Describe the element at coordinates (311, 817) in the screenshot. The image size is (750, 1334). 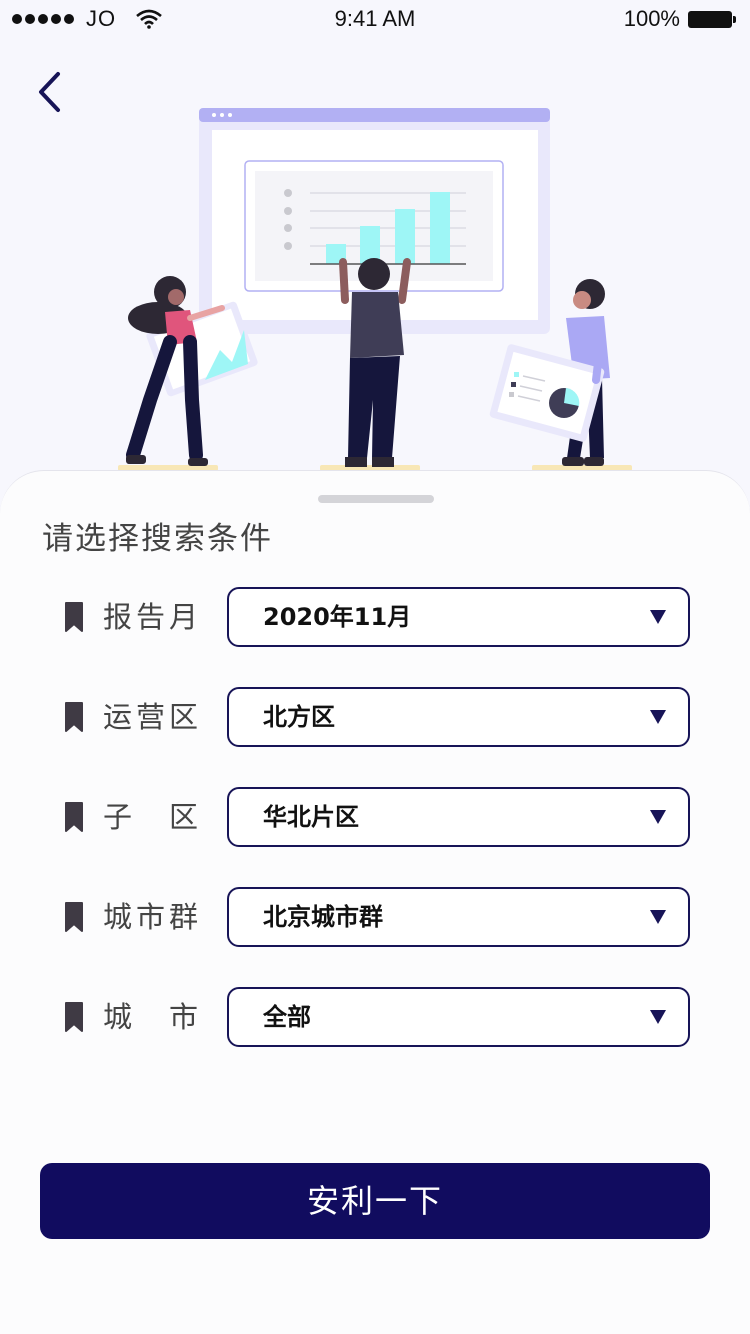
I see `select-value: 华北片区` at that location.